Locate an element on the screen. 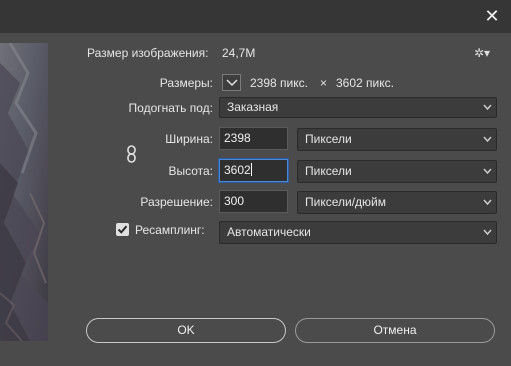 The image size is (511, 366). resample-label: Ресамплинг: is located at coordinates (170, 230).